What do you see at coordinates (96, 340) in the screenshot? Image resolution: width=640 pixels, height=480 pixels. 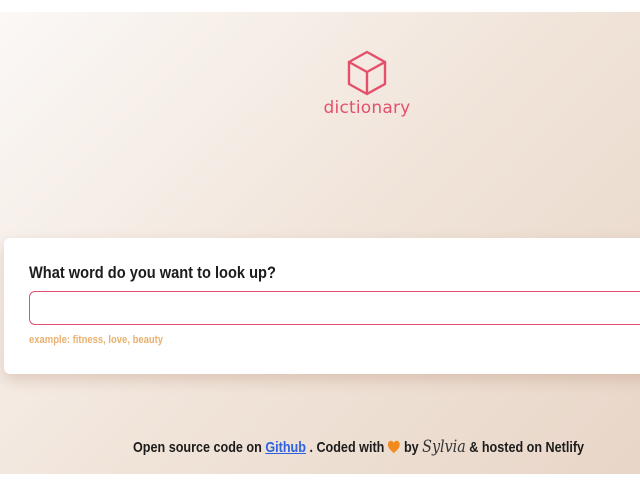 I see `search-hint: example: fitness, love, beauty` at bounding box center [96, 340].